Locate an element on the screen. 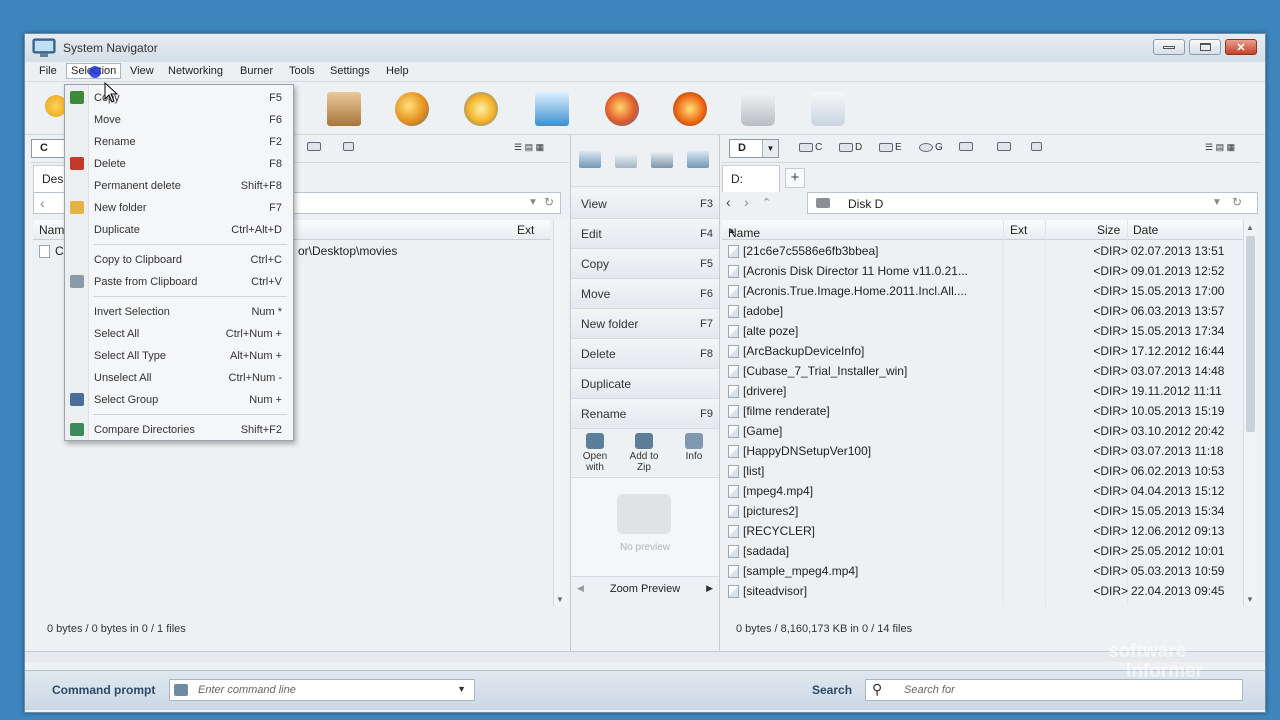  menu-item-copy: Copy F5 is located at coordinates (179, 98).